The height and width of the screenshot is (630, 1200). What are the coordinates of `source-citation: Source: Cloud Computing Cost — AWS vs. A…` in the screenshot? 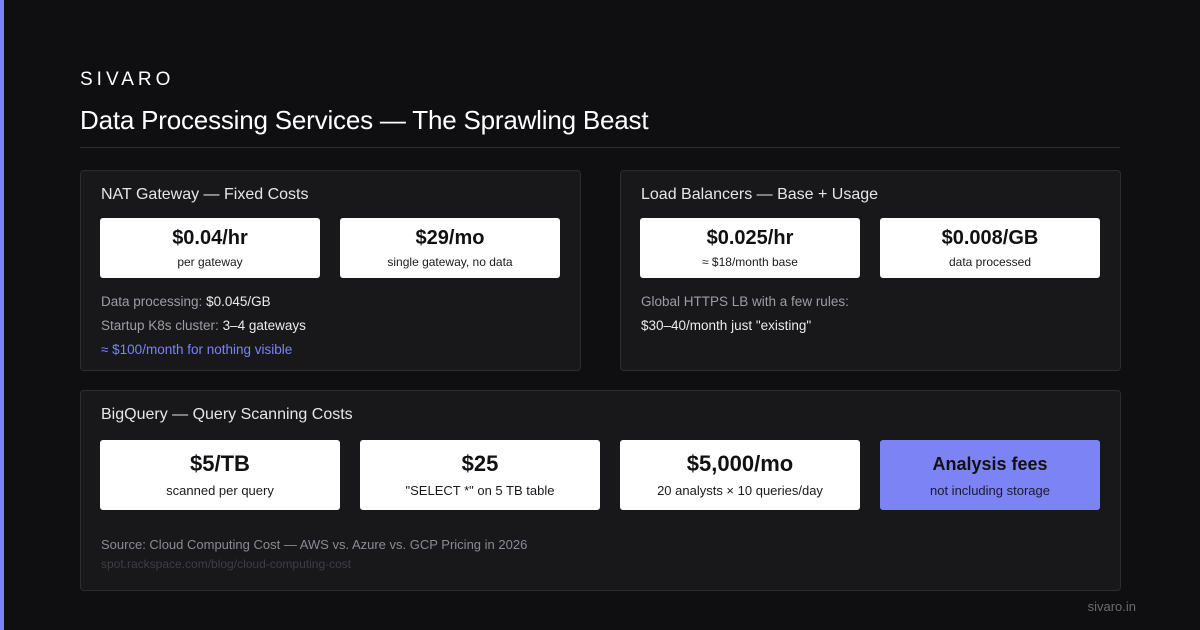 It's located at (314, 544).